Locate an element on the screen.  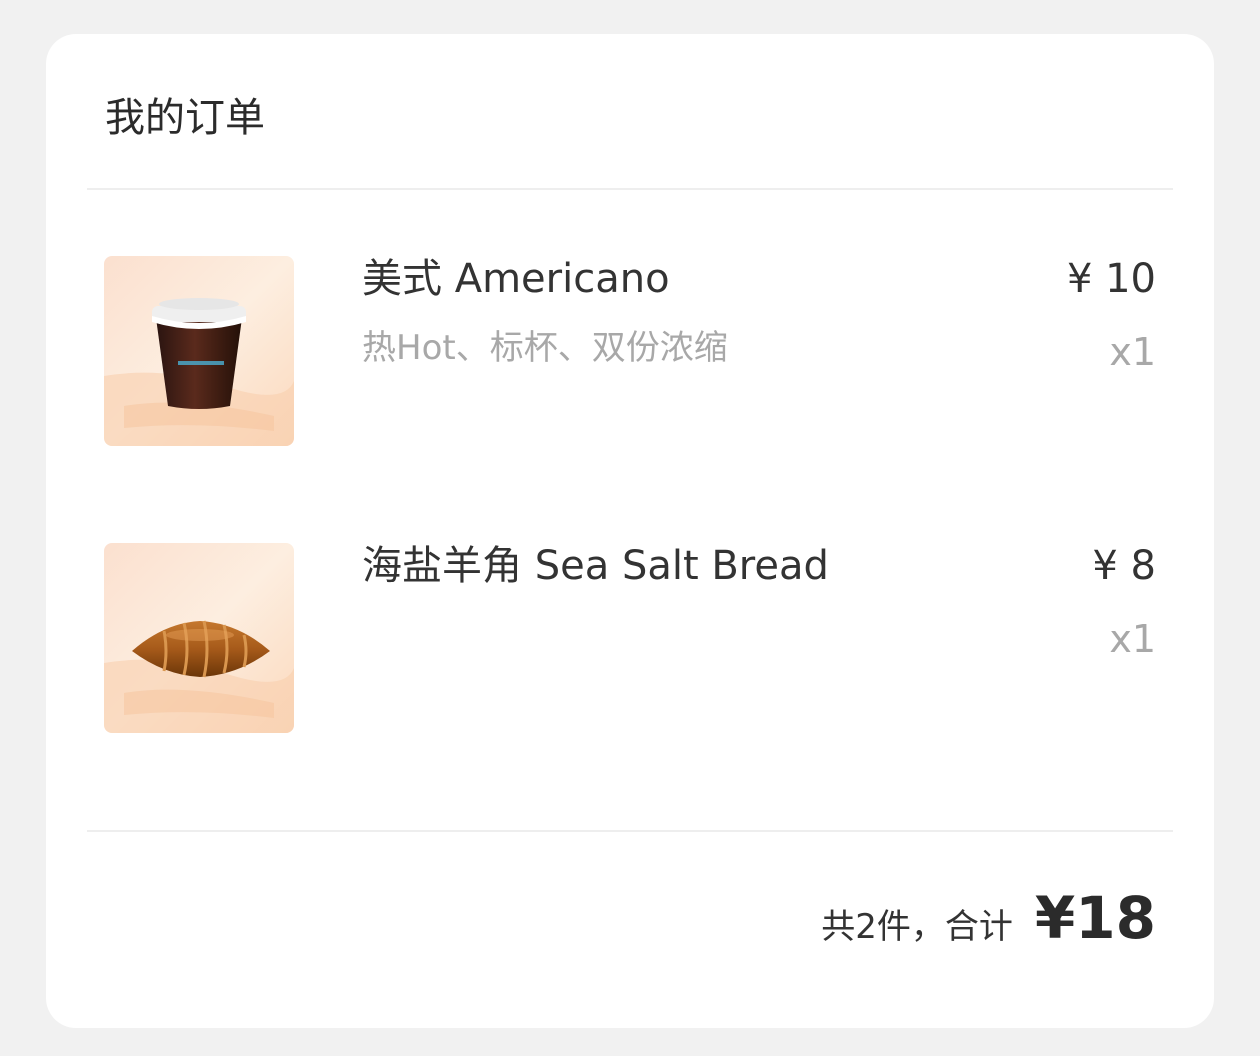
item-price: ¥ 10 is located at coordinates (1111, 279).